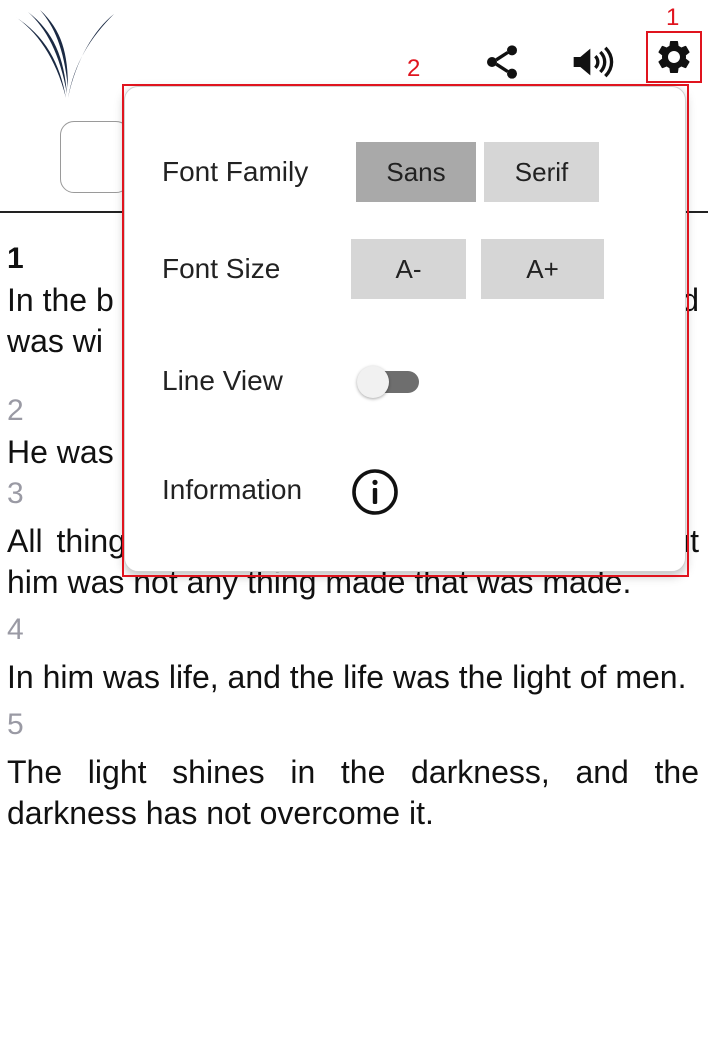 The image size is (708, 1041). Describe the element at coordinates (542, 269) in the screenshot. I see `font-size-increase-button: A+` at that location.